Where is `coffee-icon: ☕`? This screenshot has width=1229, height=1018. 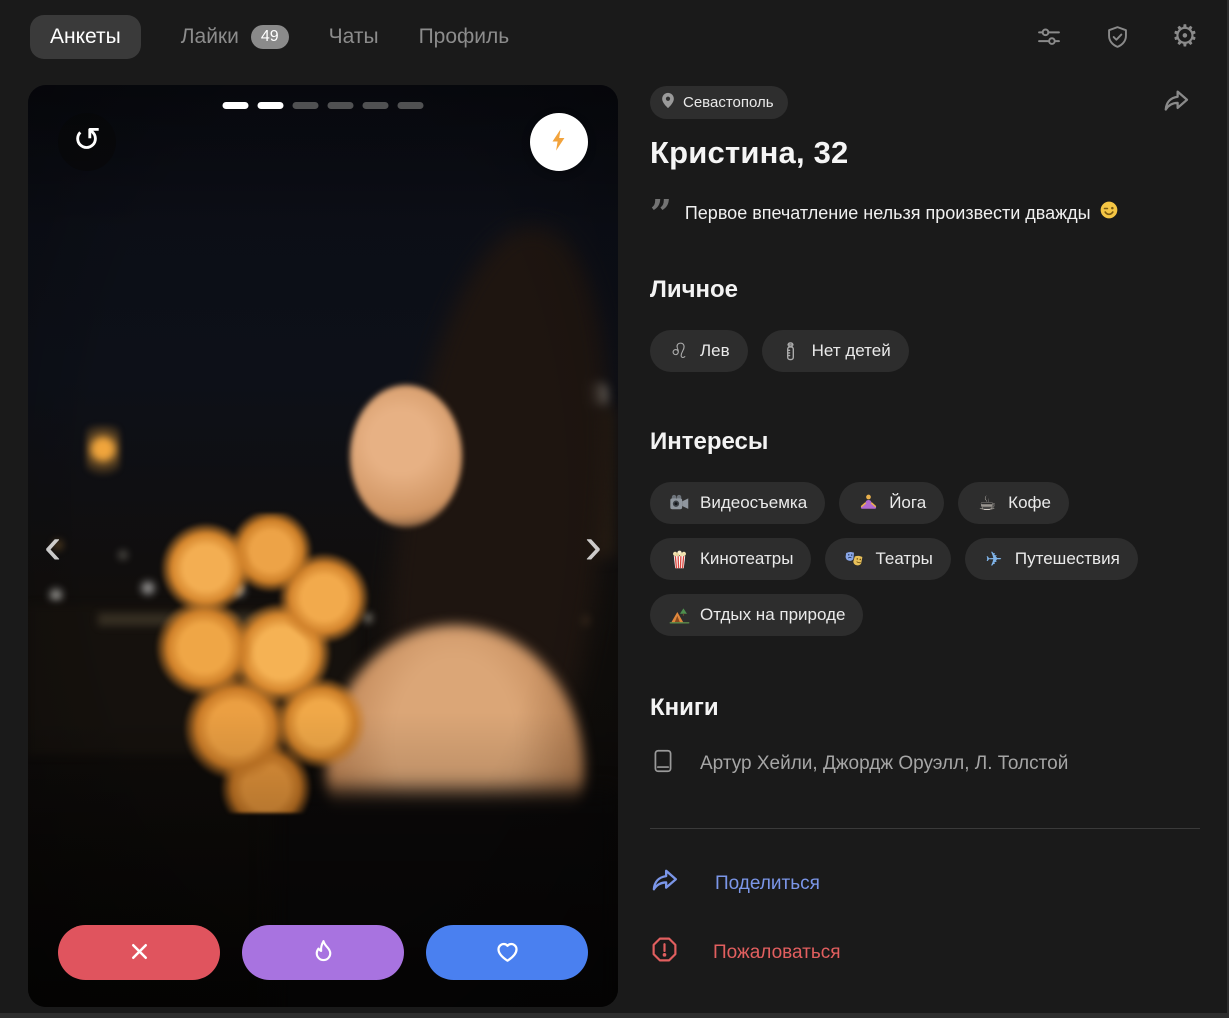
coffee-icon: ☕ is located at coordinates (987, 503).